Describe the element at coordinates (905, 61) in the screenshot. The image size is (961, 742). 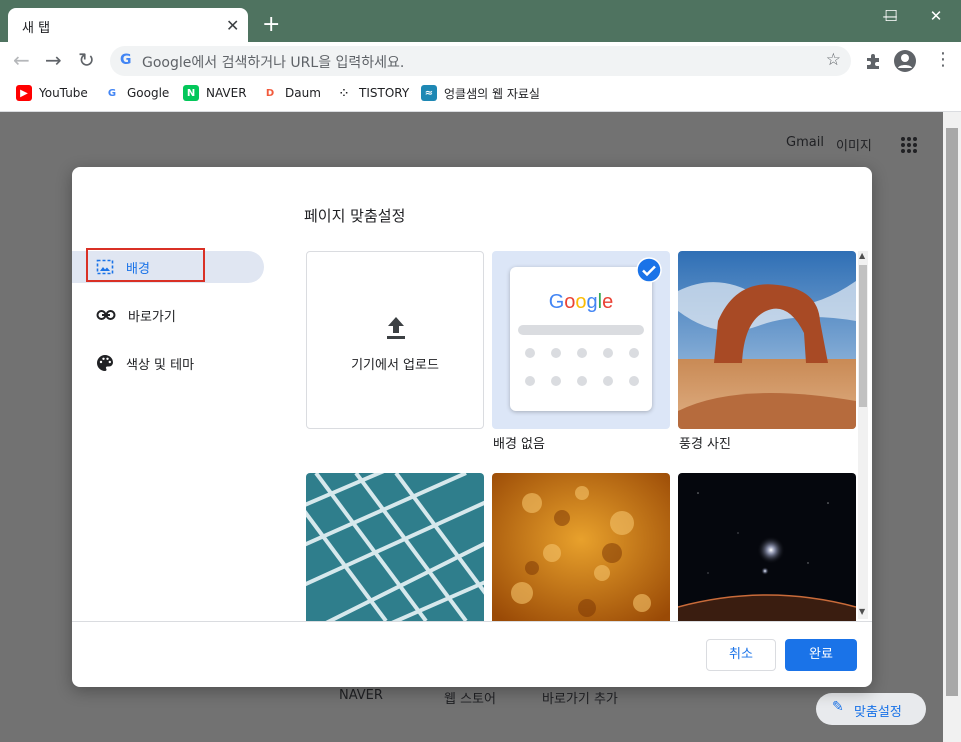
I see `profile-avatar` at that location.